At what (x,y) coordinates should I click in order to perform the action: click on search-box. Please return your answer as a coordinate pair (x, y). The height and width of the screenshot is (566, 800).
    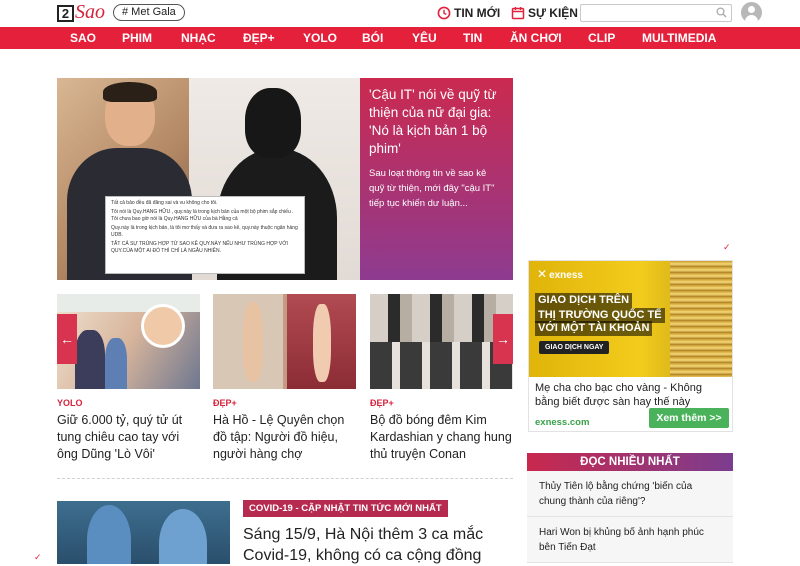
    Looking at the image, I should click on (656, 13).